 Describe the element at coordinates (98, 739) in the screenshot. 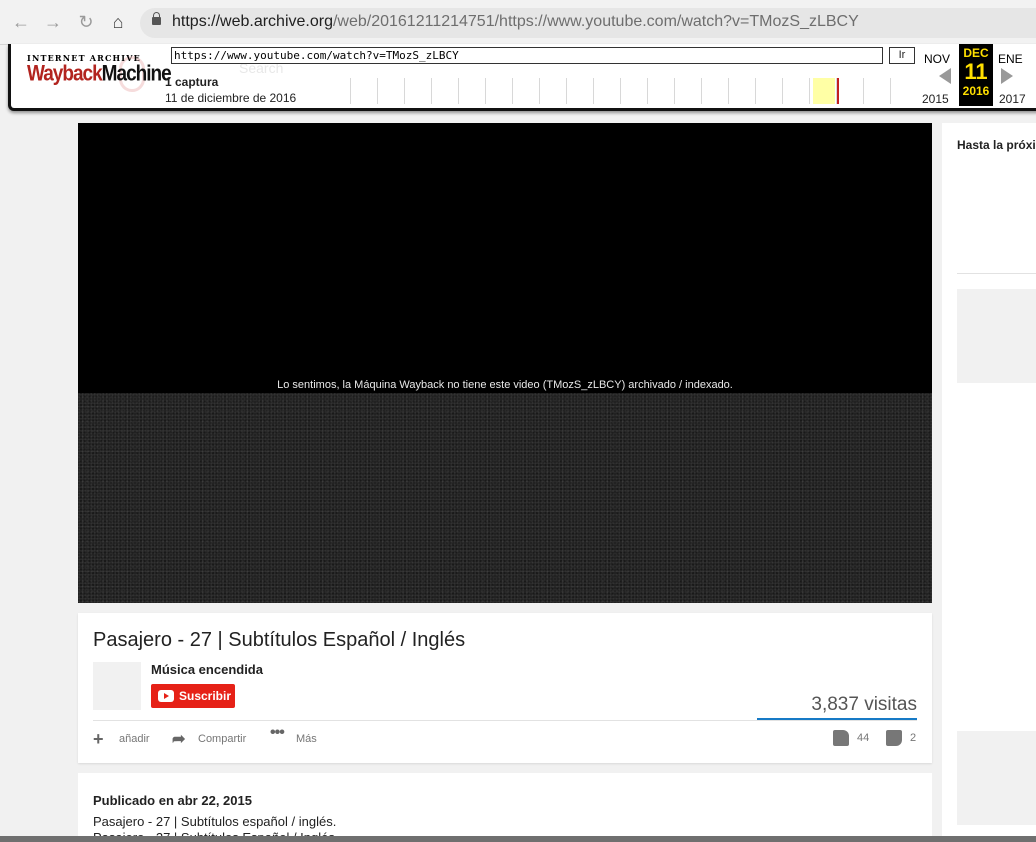

I see `plus-icon: +` at that location.